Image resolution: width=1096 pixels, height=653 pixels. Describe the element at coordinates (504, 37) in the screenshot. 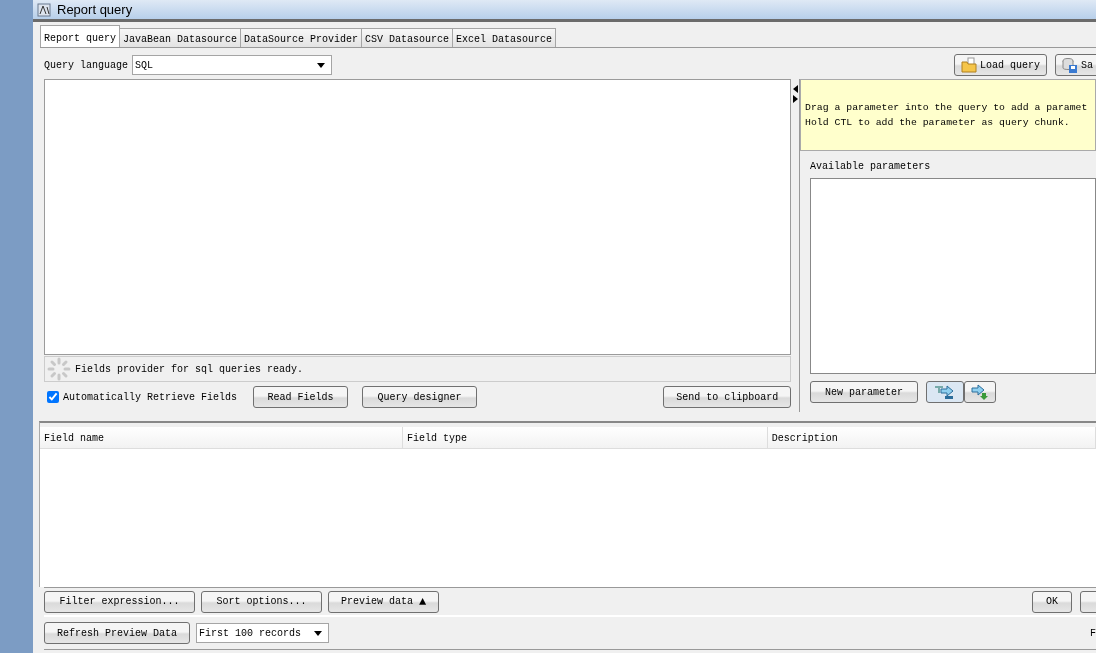

I see `tab: Excel Datasource` at that location.